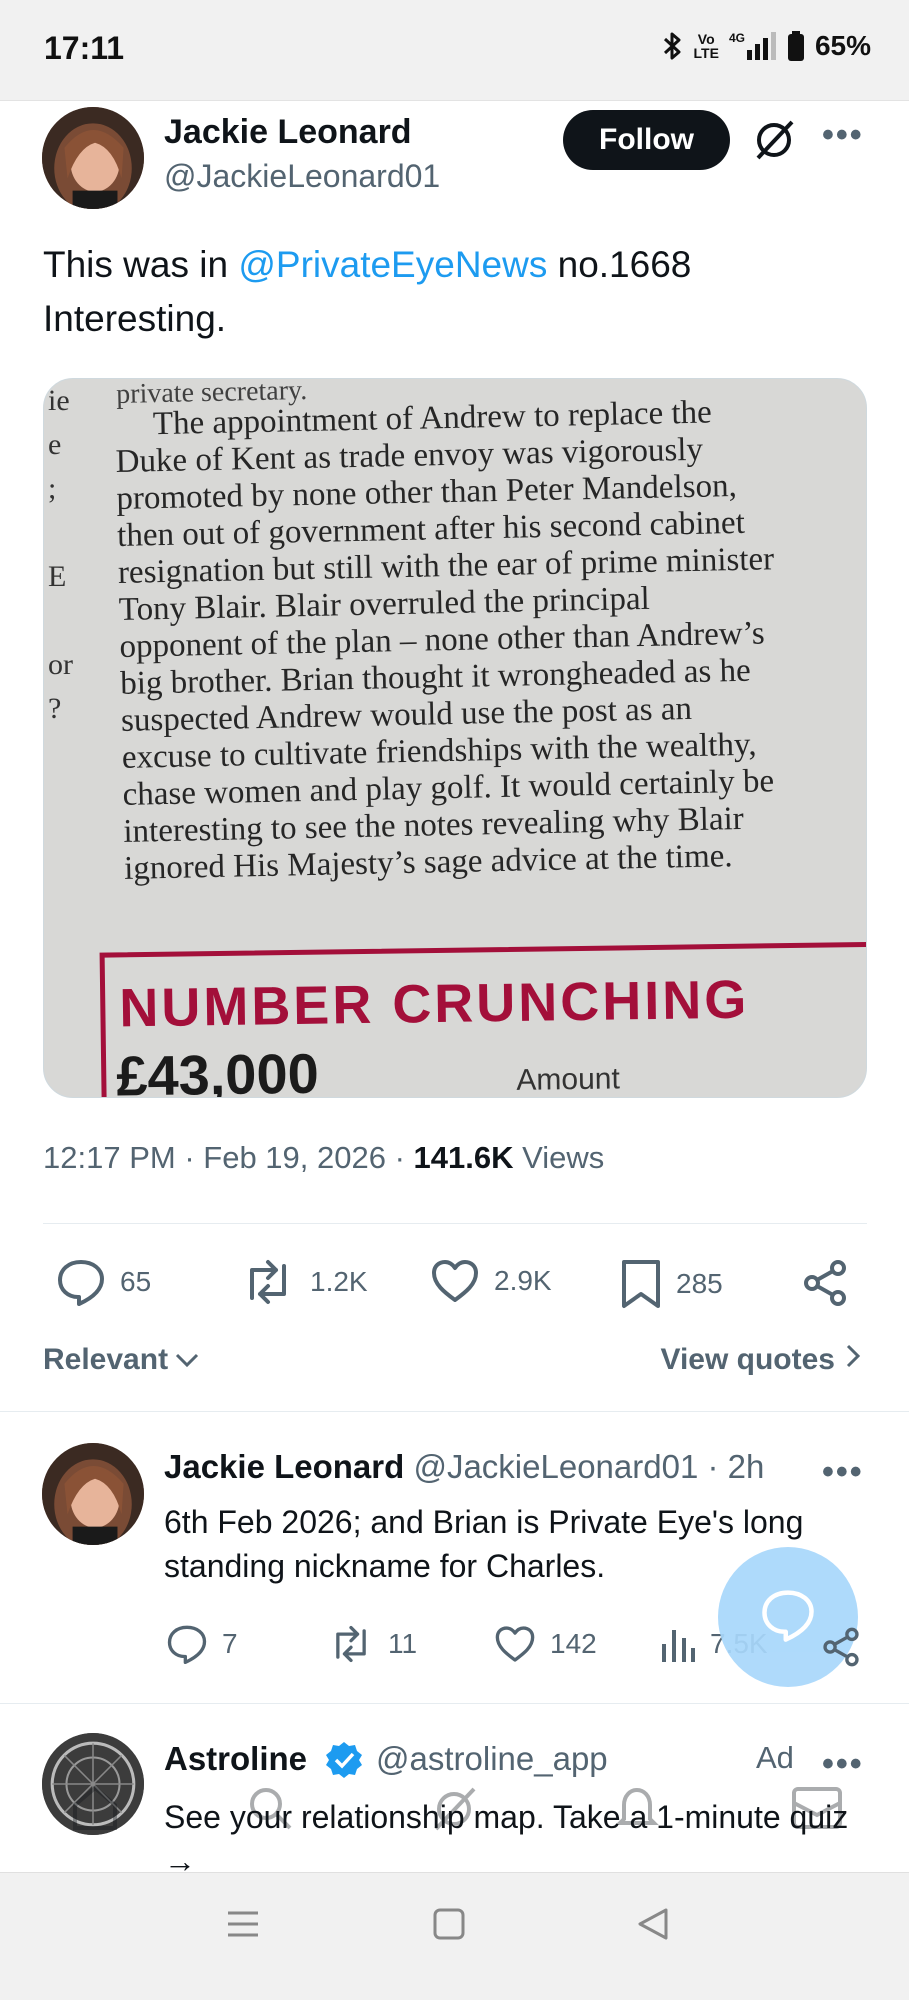  What do you see at coordinates (843, 1472) in the screenshot?
I see `reply-more-options-icon: •••` at bounding box center [843, 1472].